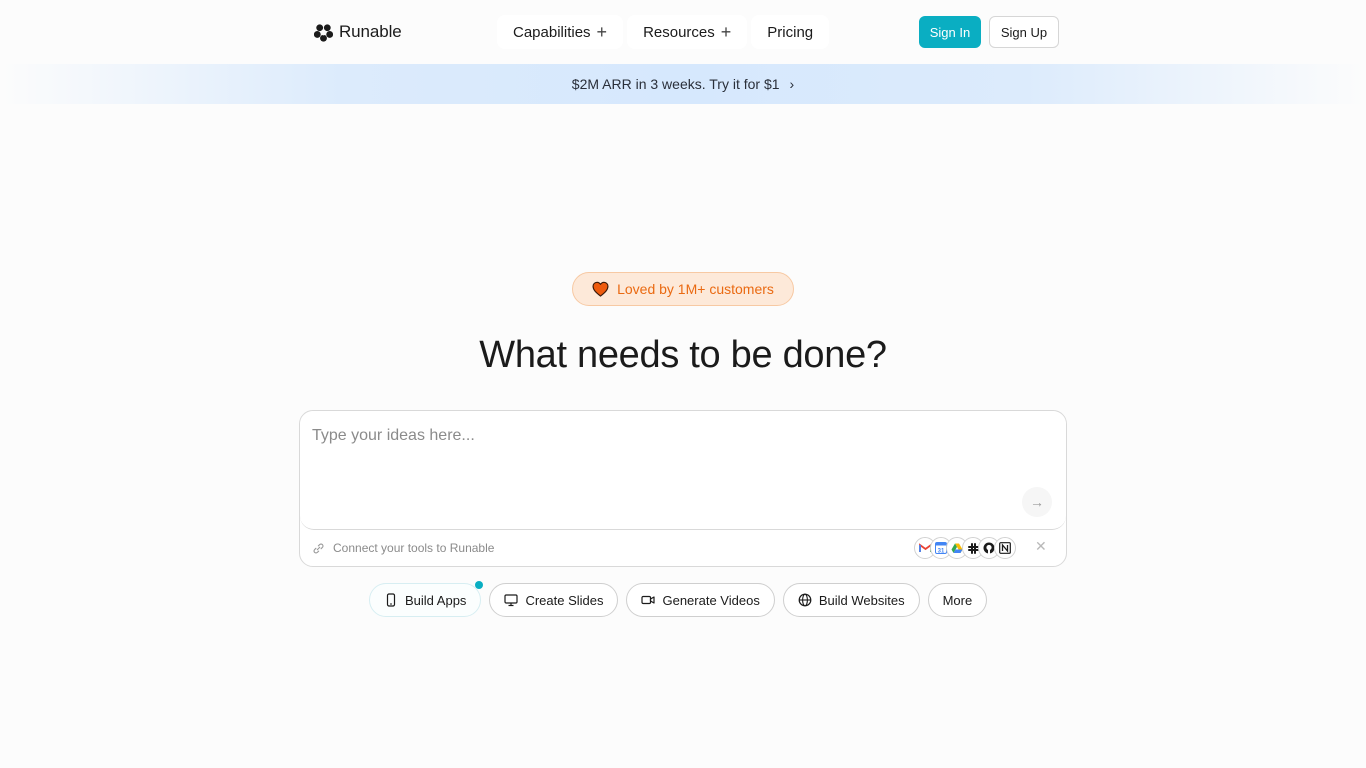  What do you see at coordinates (950, 32) in the screenshot?
I see `sign-in-button: Sign In` at bounding box center [950, 32].